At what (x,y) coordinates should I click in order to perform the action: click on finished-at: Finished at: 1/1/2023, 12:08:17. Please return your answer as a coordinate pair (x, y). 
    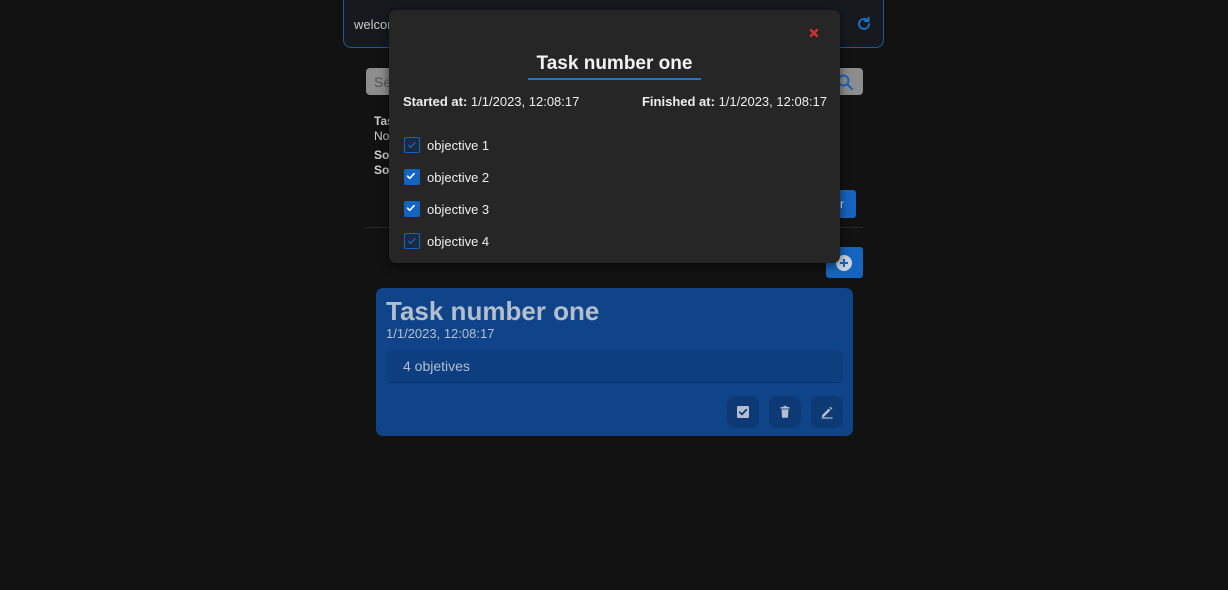
    Looking at the image, I should click on (734, 101).